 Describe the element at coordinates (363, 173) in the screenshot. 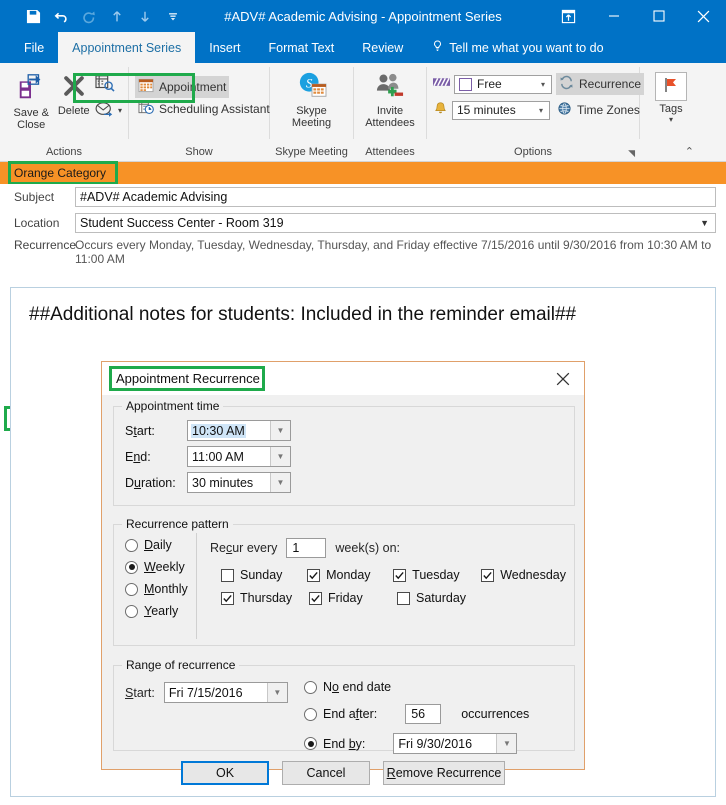

I see `category-bar: Orange Category` at that location.